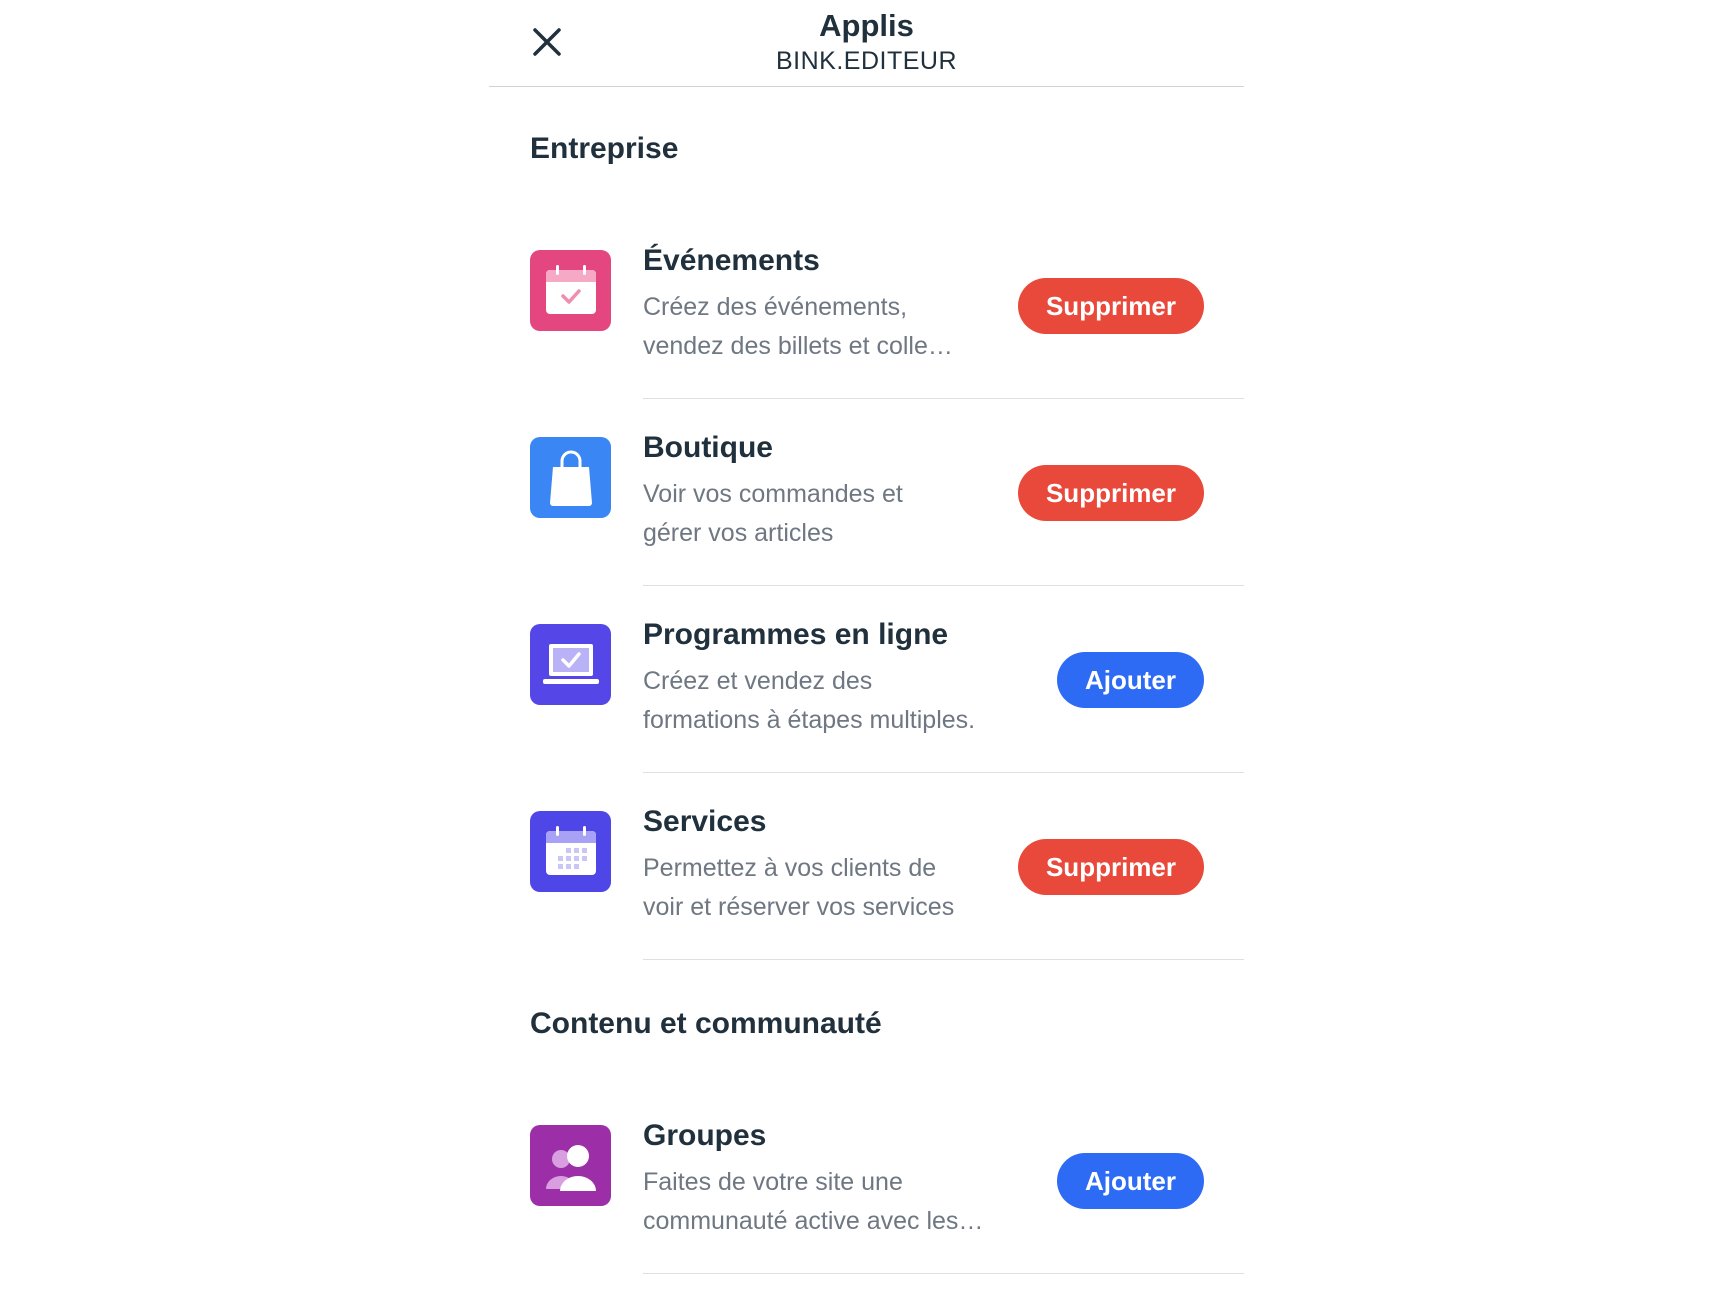 The image size is (1734, 1312). I want to click on add-button-groupes: Ajouter, so click(1130, 1181).